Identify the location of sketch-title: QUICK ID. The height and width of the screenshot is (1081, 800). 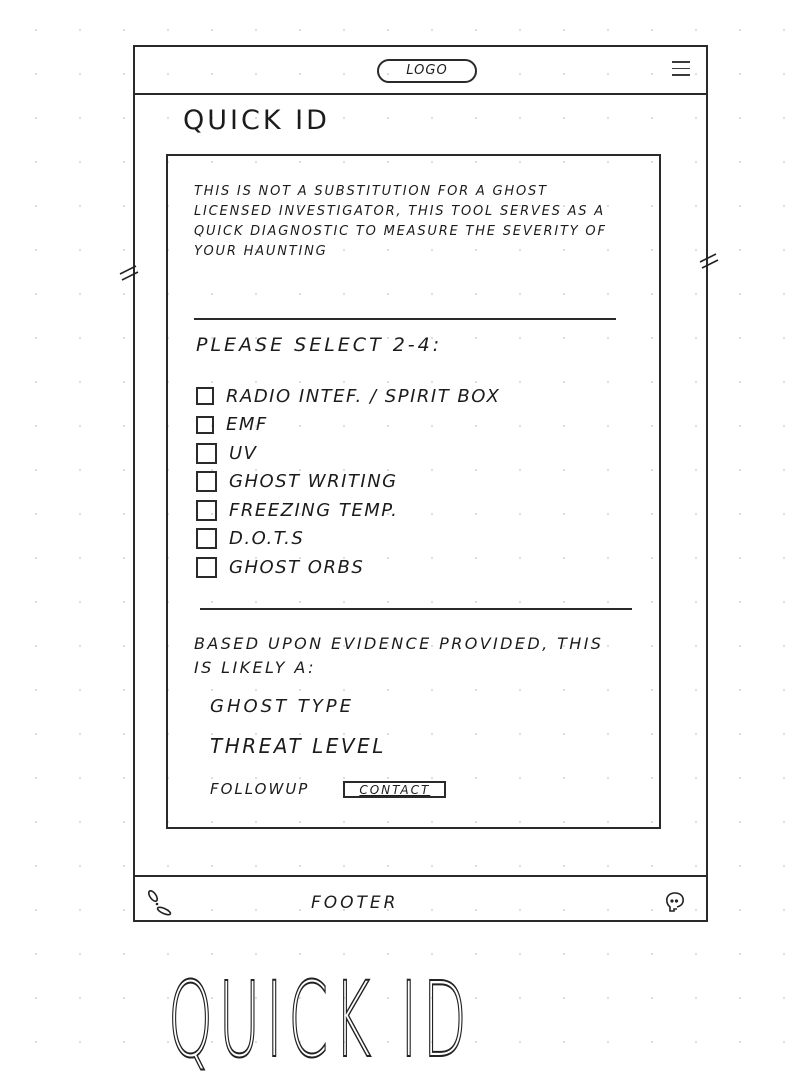
(320, 1020).